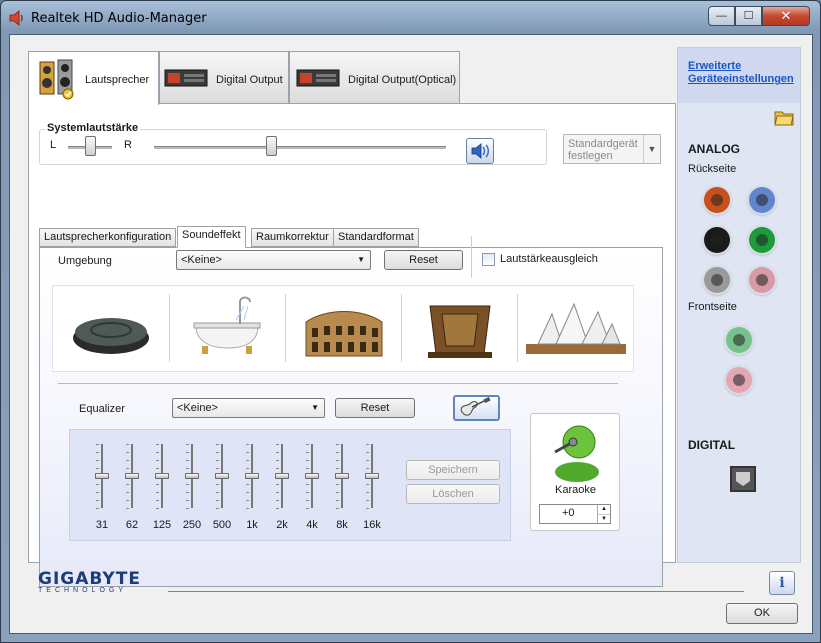  I want to click on preset-bathroom, so click(228, 328).